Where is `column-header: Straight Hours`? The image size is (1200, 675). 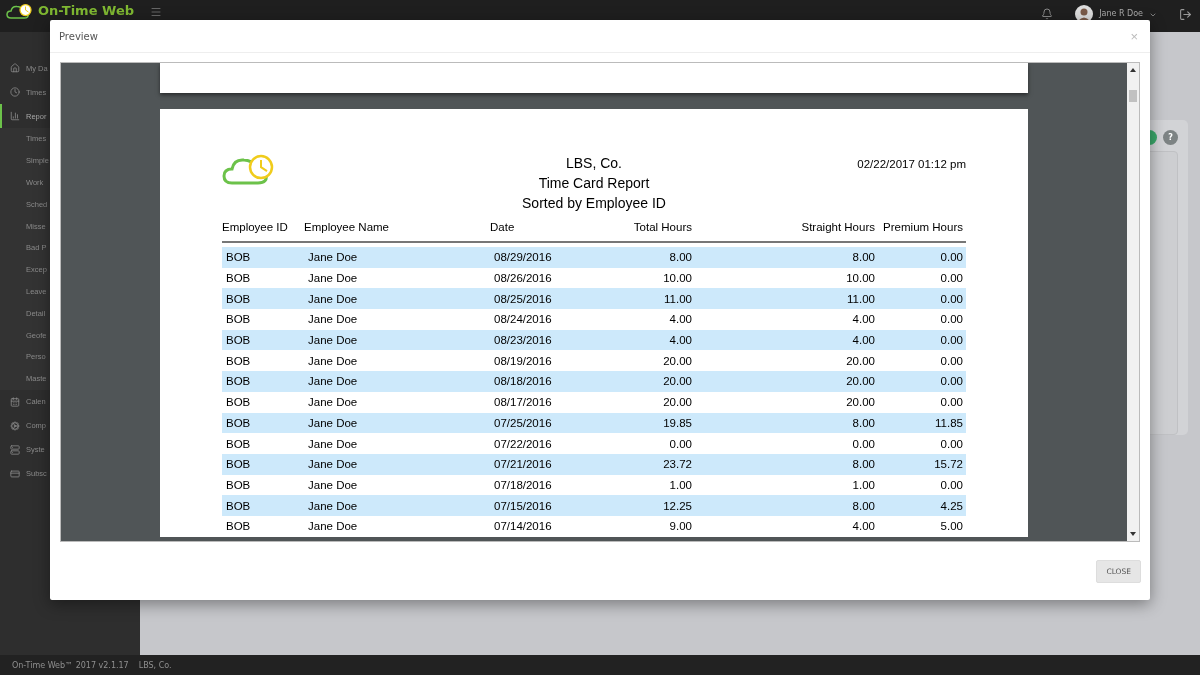 column-header: Straight Hours is located at coordinates (838, 228).